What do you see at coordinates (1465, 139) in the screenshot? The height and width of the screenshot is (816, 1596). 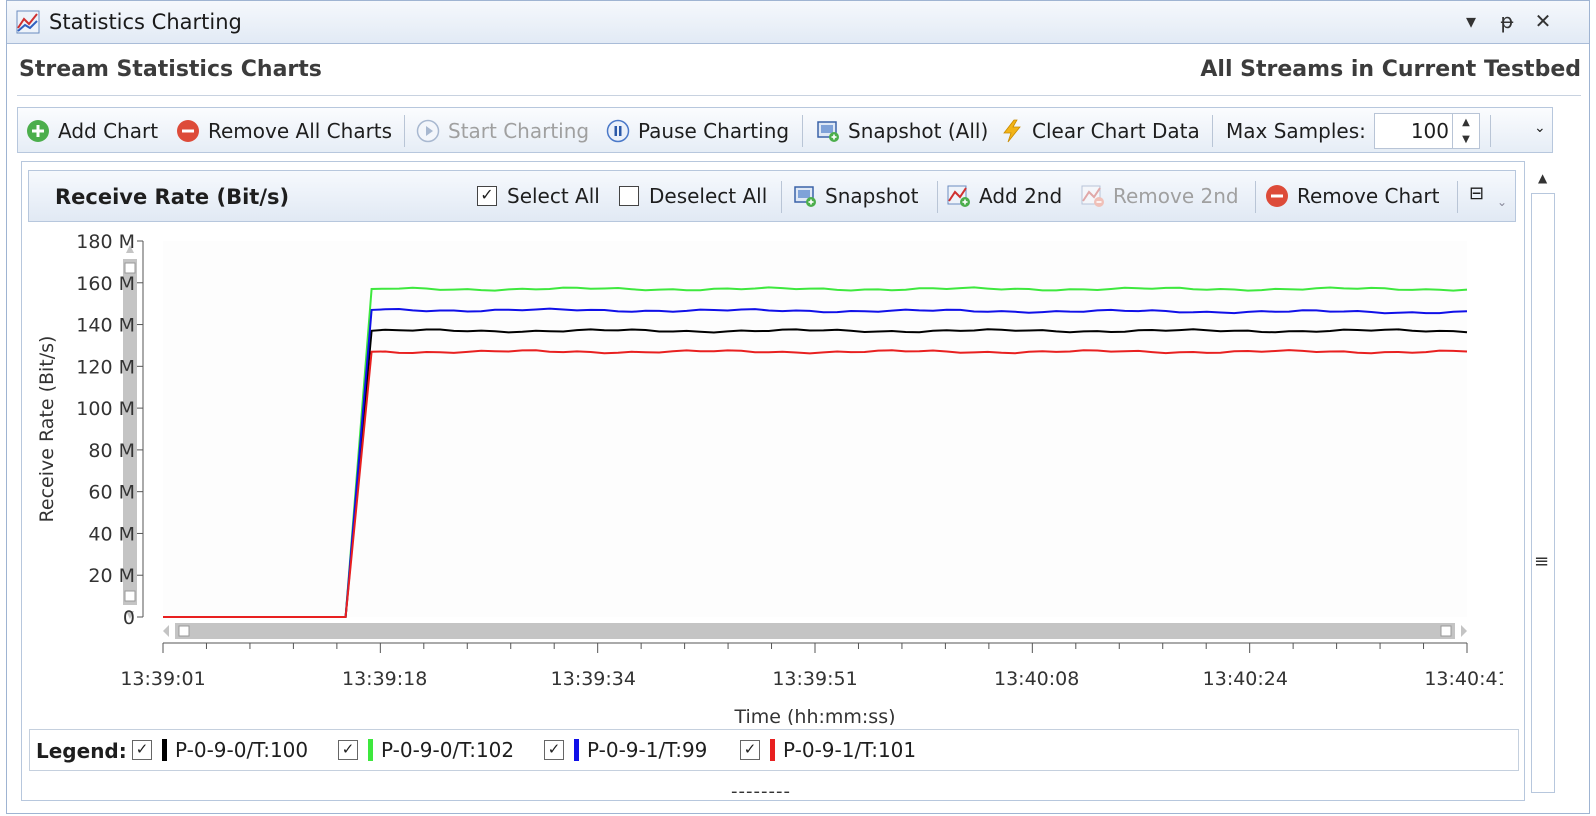 I see `decrement-arrow-icon: ▼` at bounding box center [1465, 139].